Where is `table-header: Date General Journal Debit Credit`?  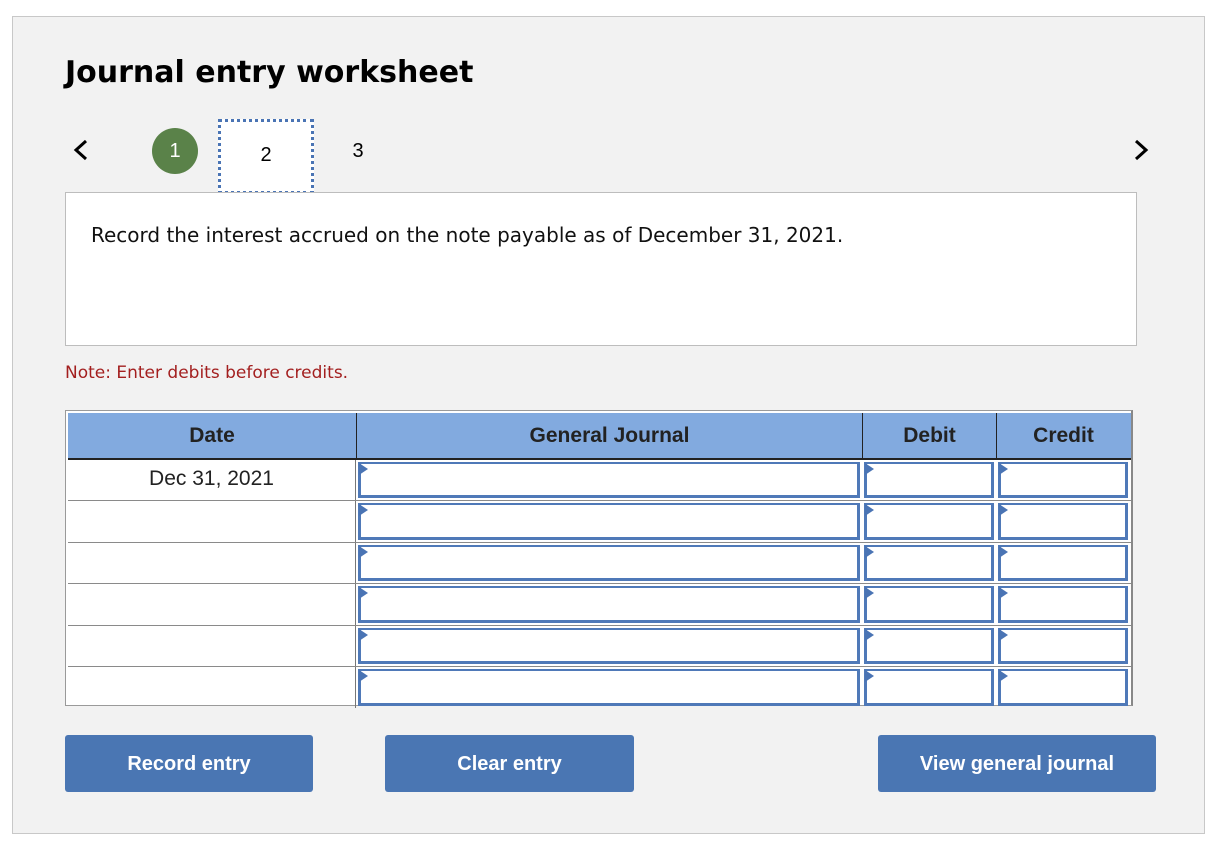 table-header: Date General Journal Debit Credit is located at coordinates (599, 436).